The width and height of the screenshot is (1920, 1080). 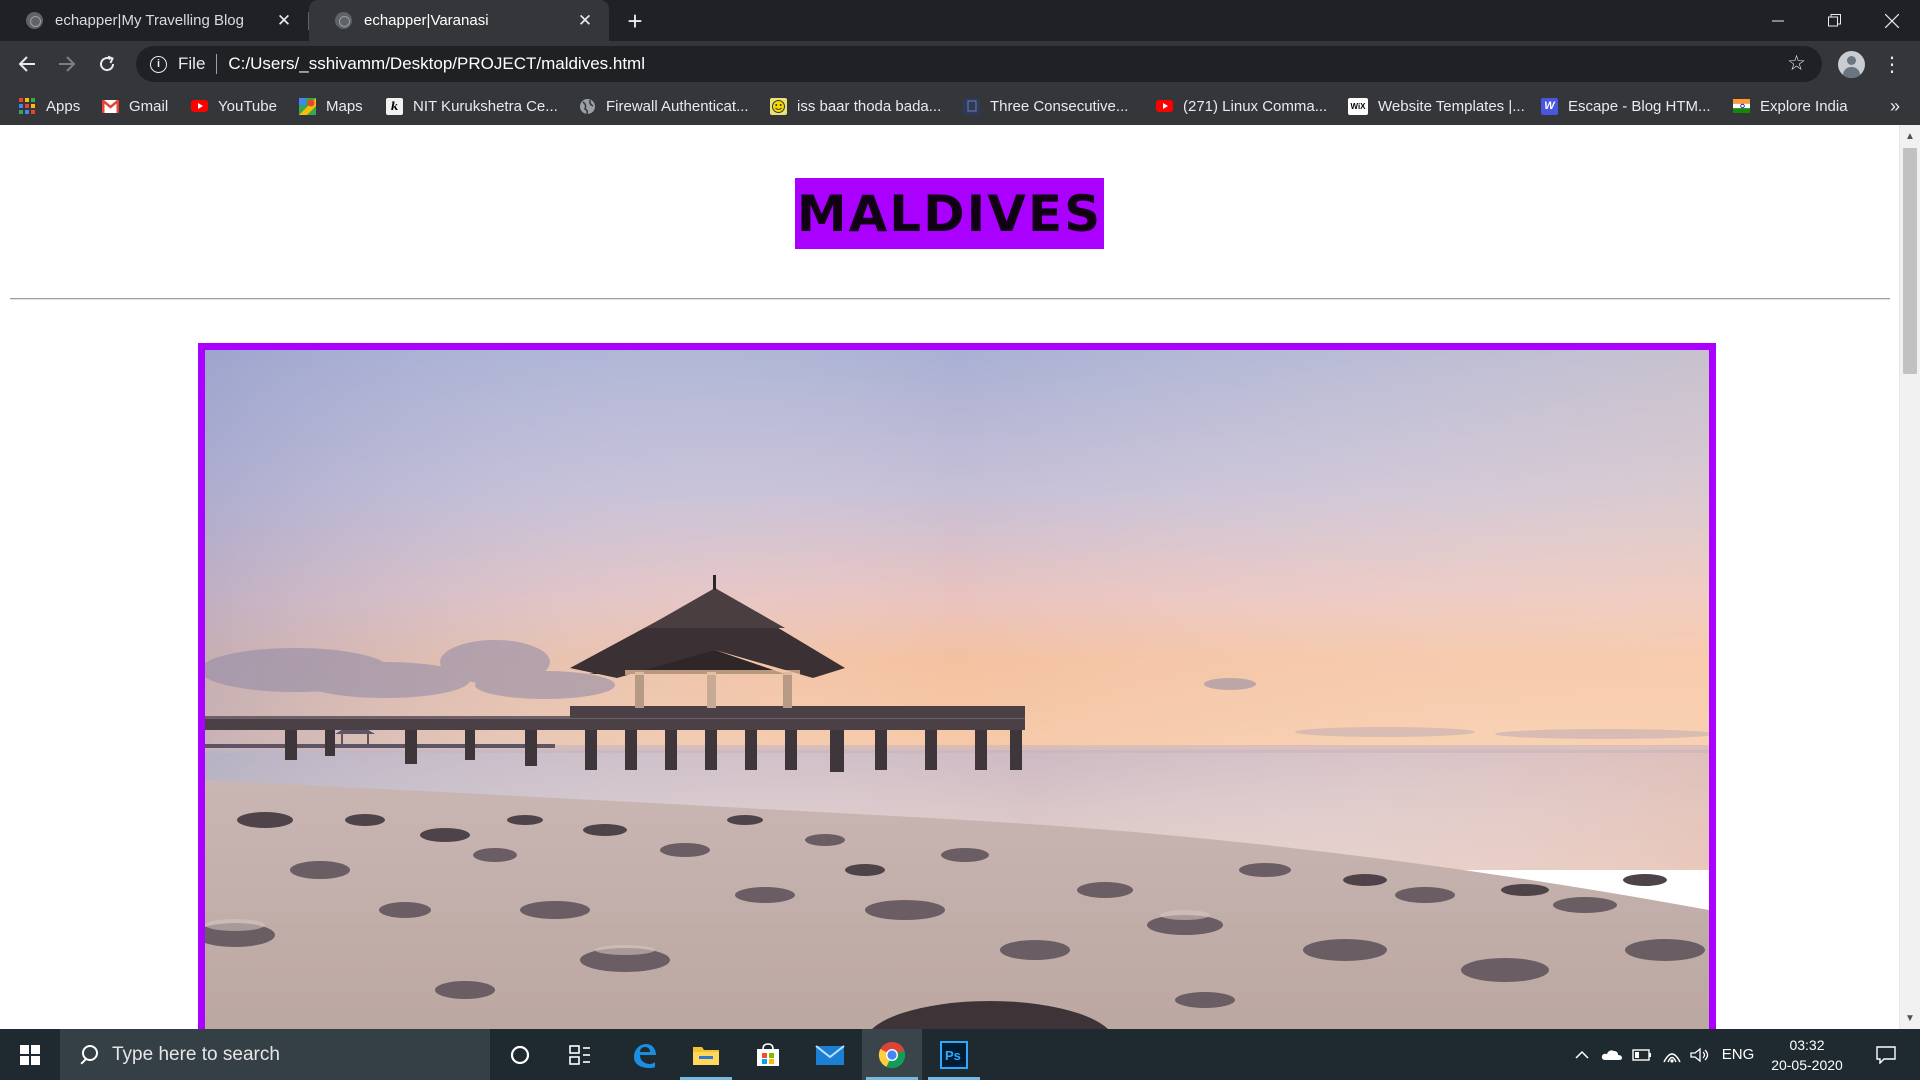 I want to click on cortana-icon, so click(x=520, y=1054).